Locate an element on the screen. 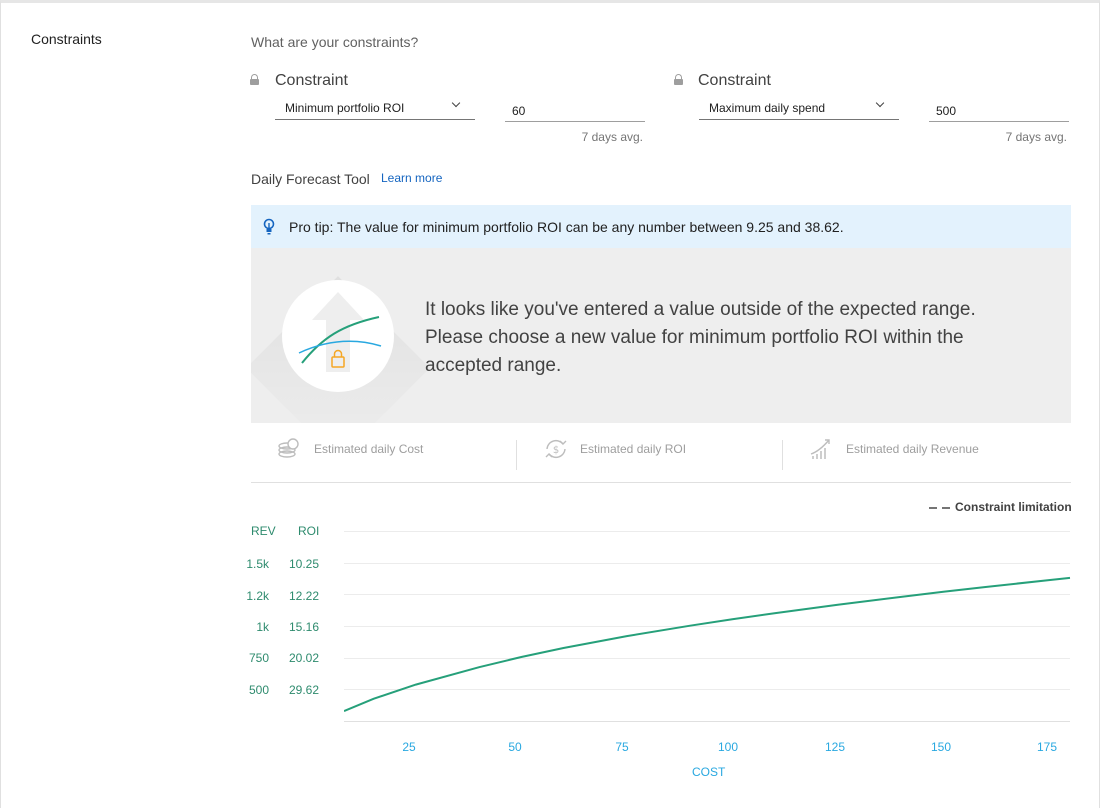 The height and width of the screenshot is (810, 1102). constraint-1-value: 60 is located at coordinates (519, 111).